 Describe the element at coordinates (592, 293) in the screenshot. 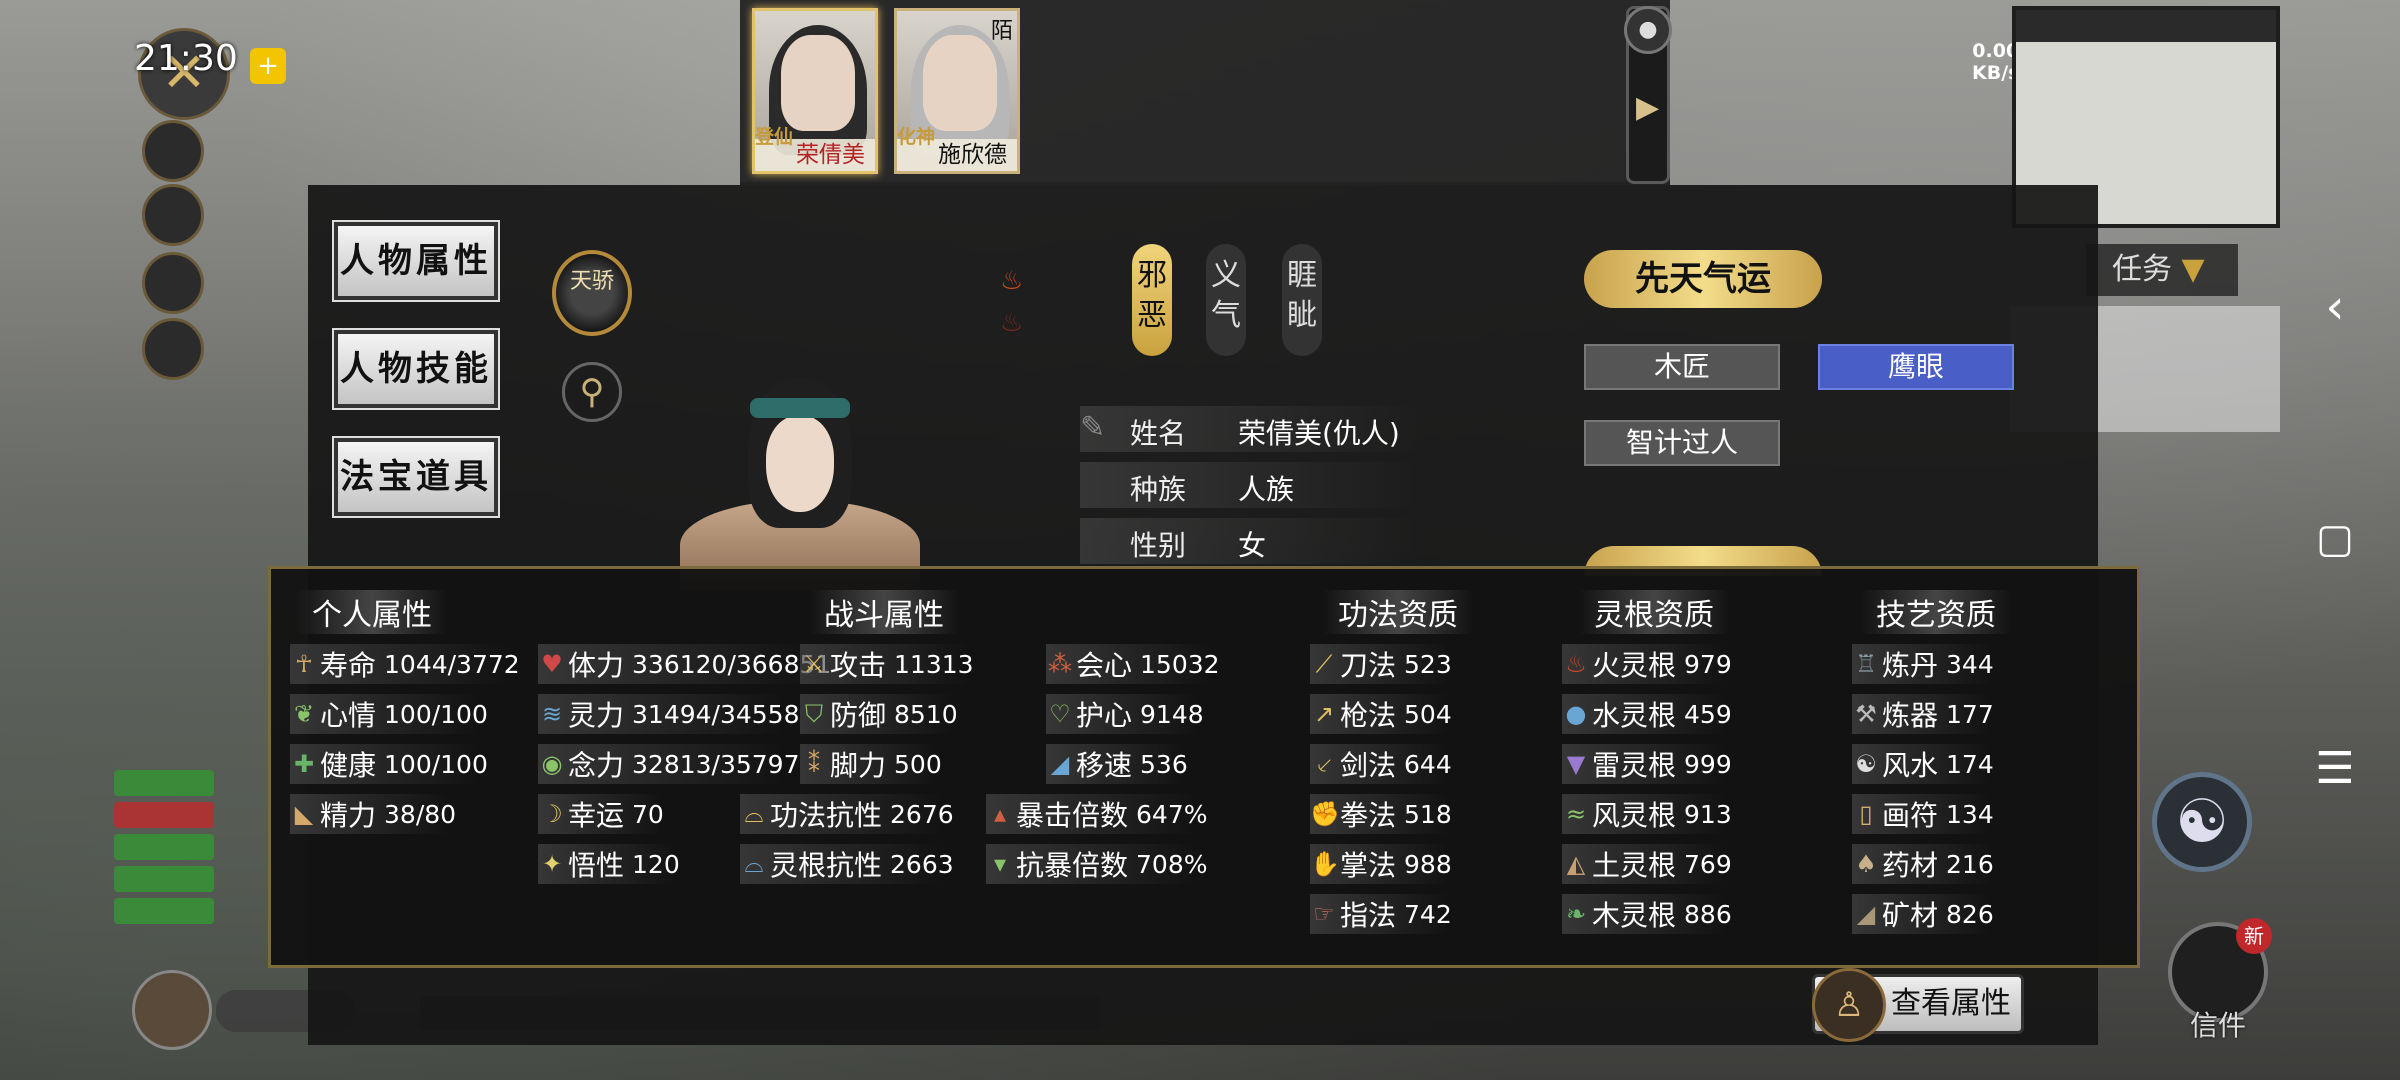

I see `title-badge: 天骄` at that location.